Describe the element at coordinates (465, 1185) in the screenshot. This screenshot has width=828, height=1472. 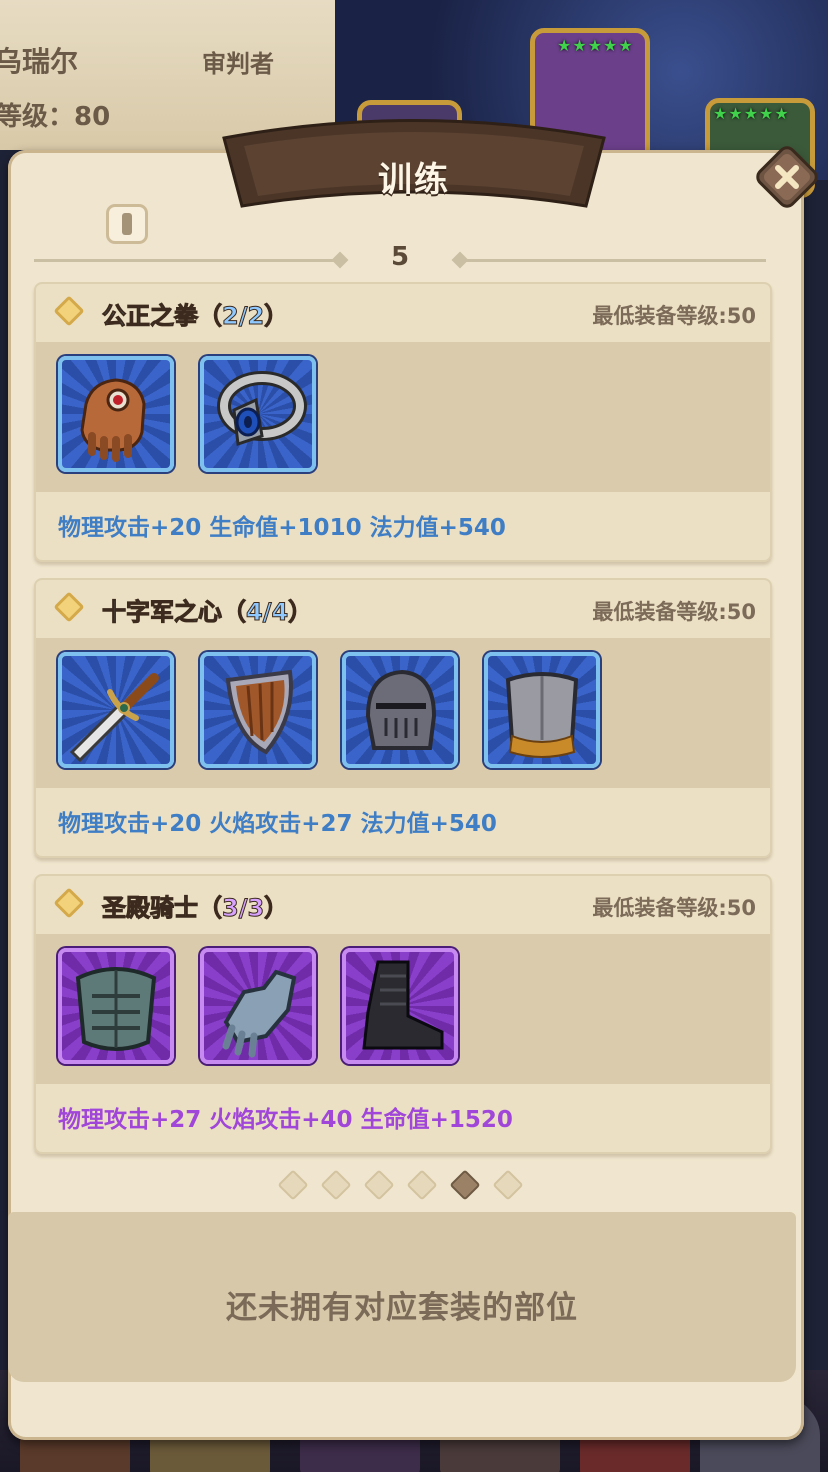
I see `page-dot-active` at that location.